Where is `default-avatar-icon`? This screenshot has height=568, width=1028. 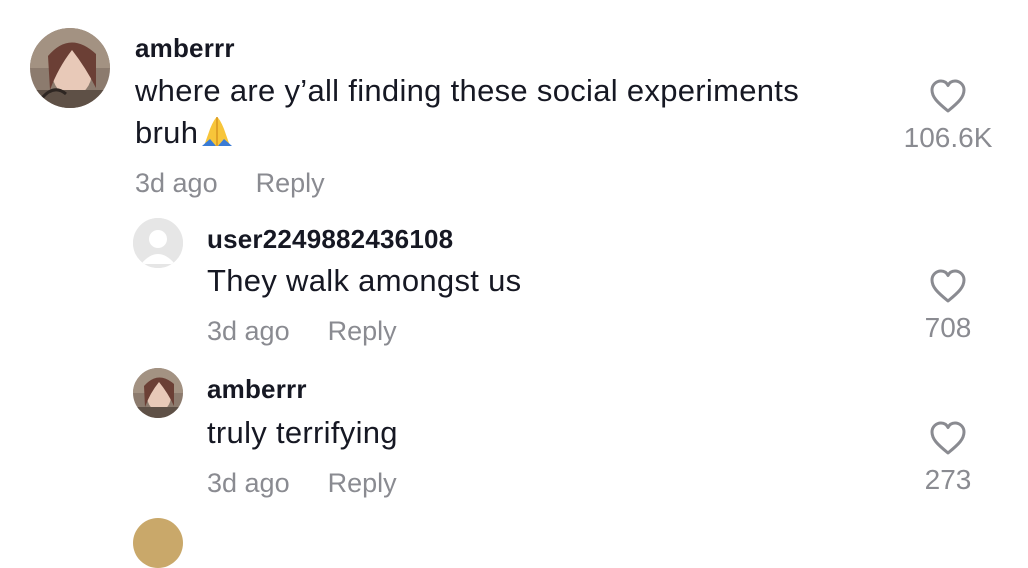 default-avatar-icon is located at coordinates (158, 243).